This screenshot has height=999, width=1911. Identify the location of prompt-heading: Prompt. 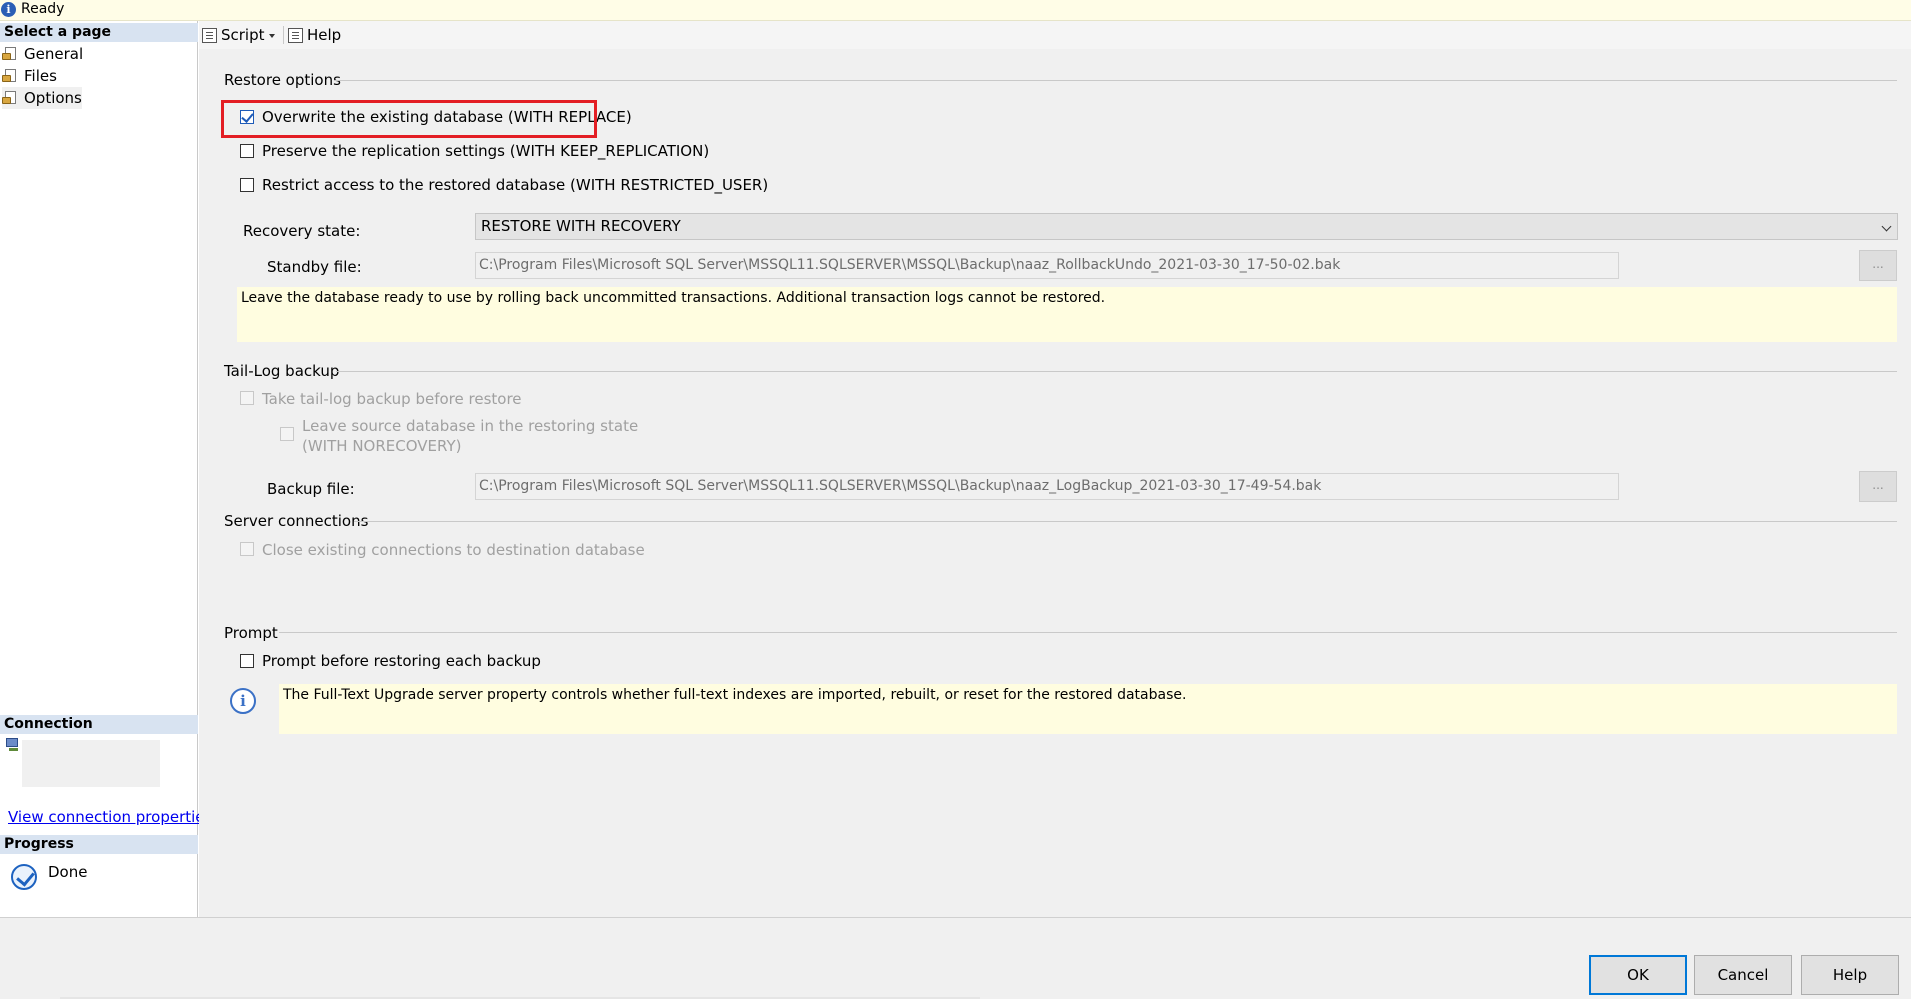
(251, 633).